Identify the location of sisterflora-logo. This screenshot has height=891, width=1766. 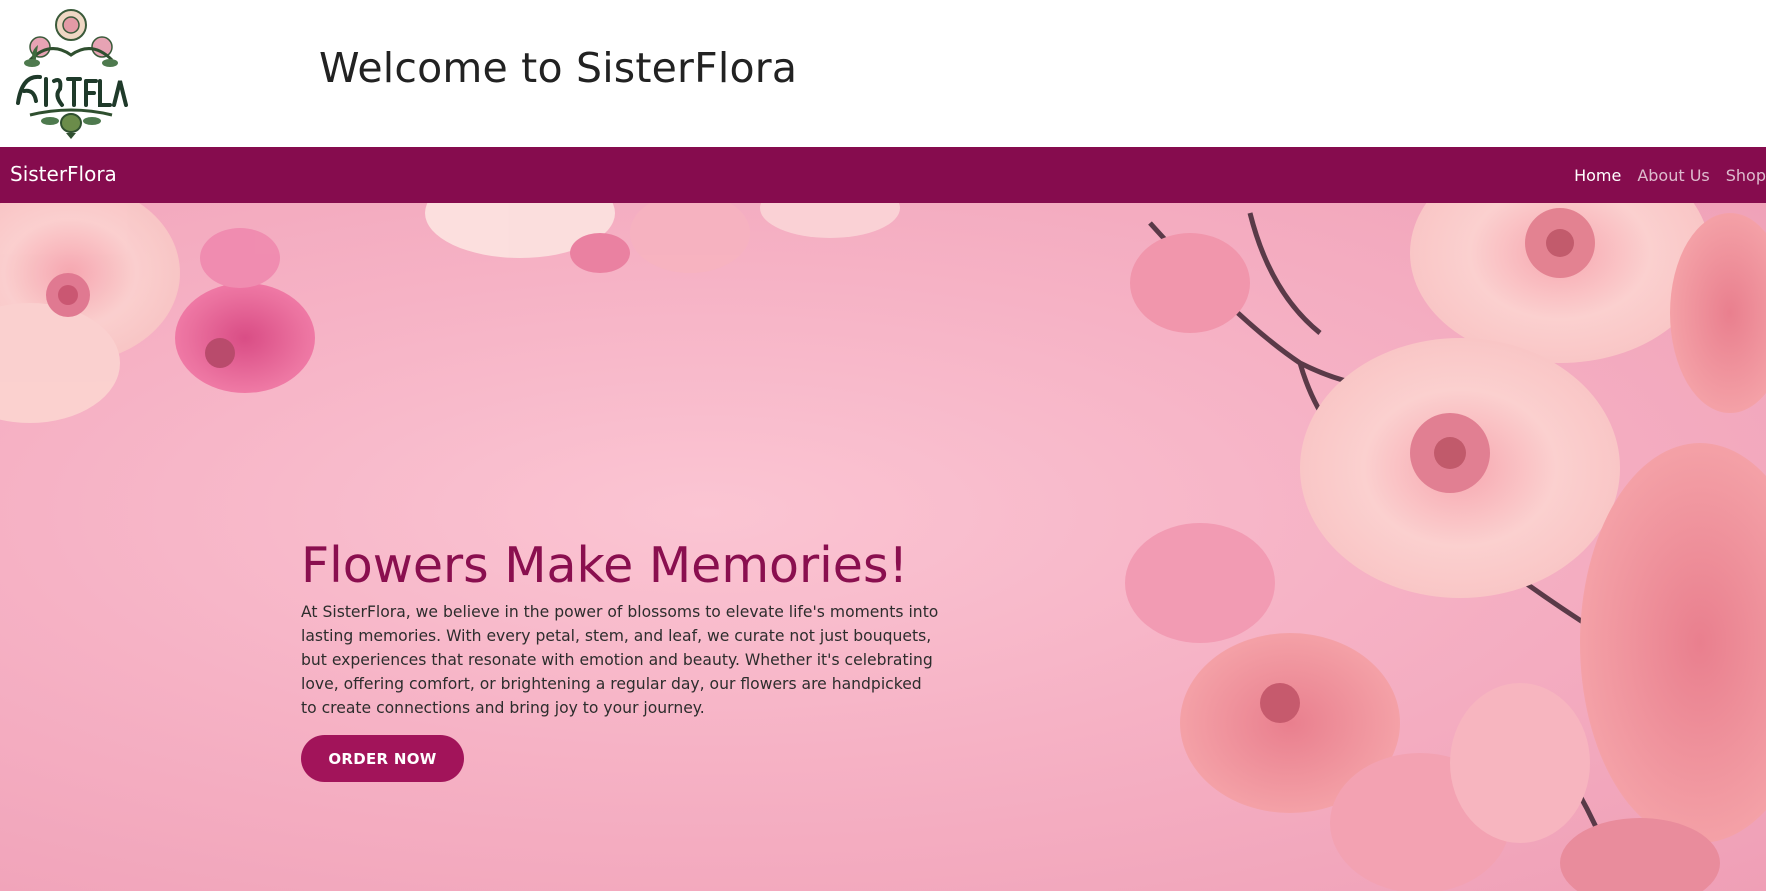
(71, 73).